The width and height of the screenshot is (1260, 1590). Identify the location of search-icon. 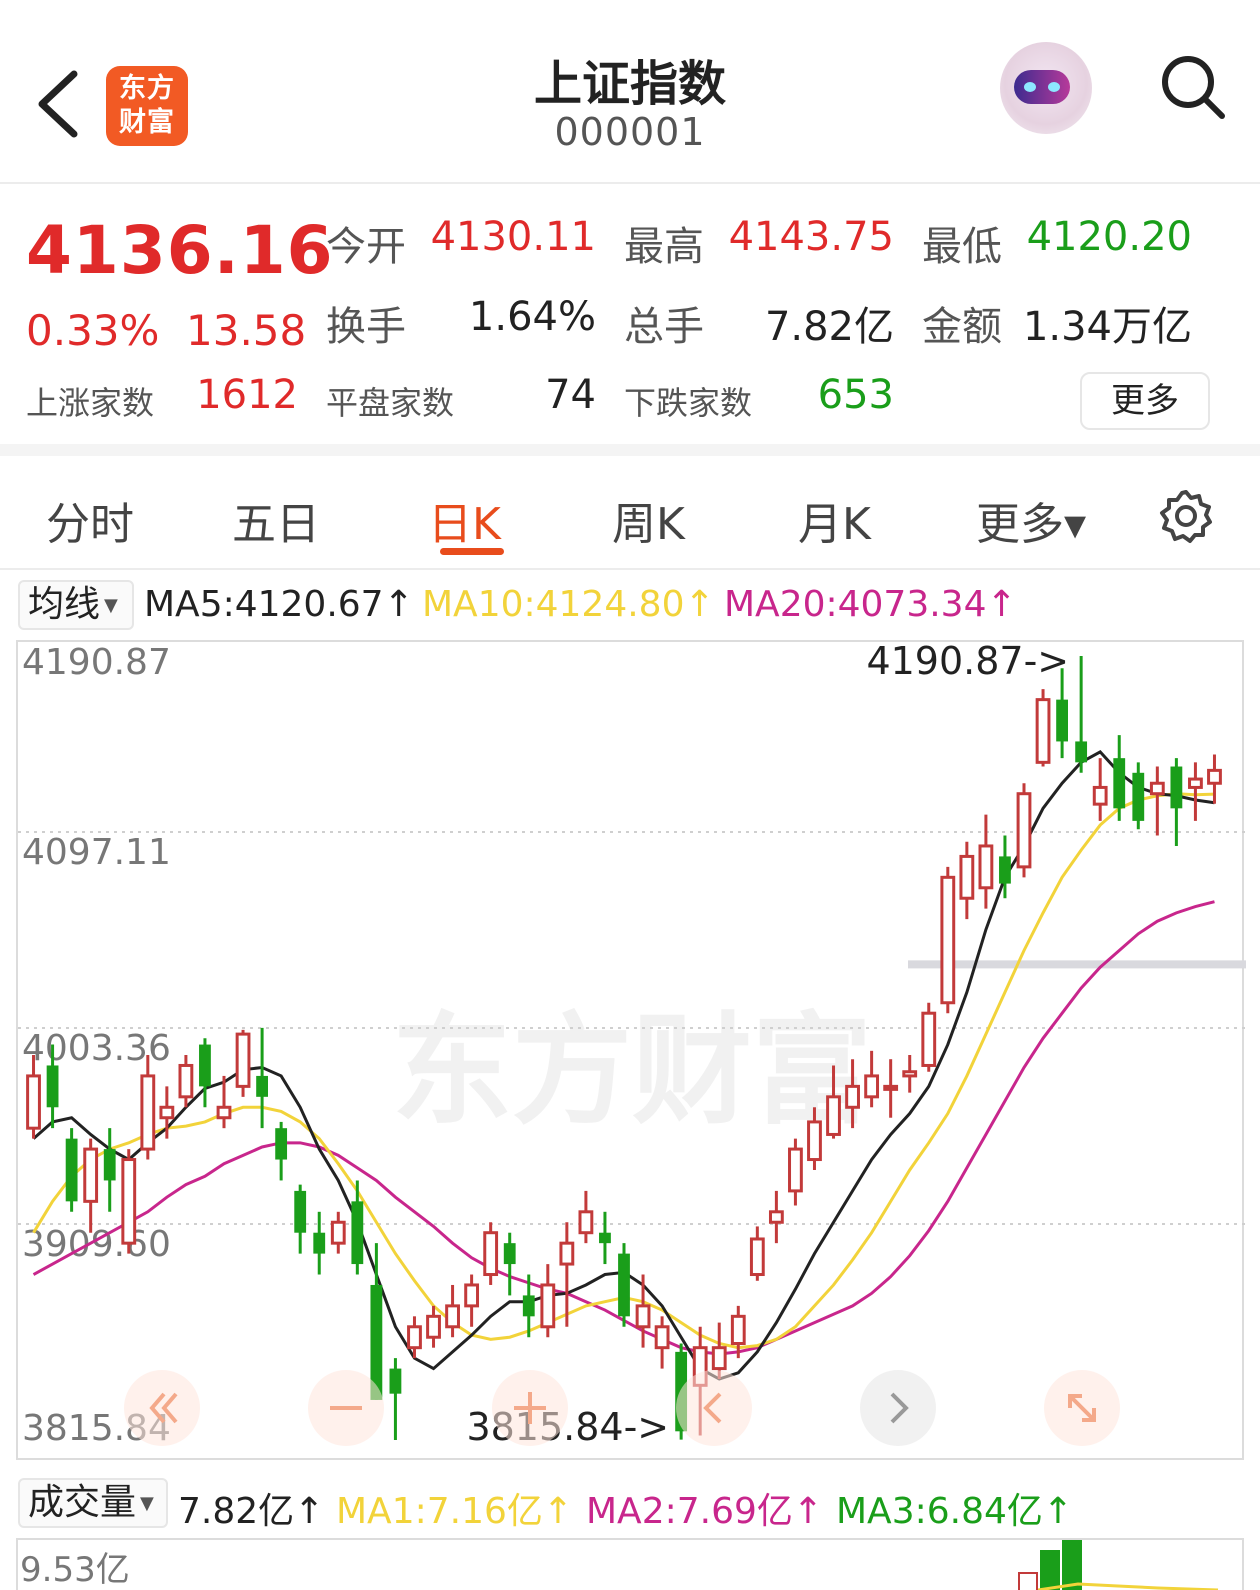
(1193, 87).